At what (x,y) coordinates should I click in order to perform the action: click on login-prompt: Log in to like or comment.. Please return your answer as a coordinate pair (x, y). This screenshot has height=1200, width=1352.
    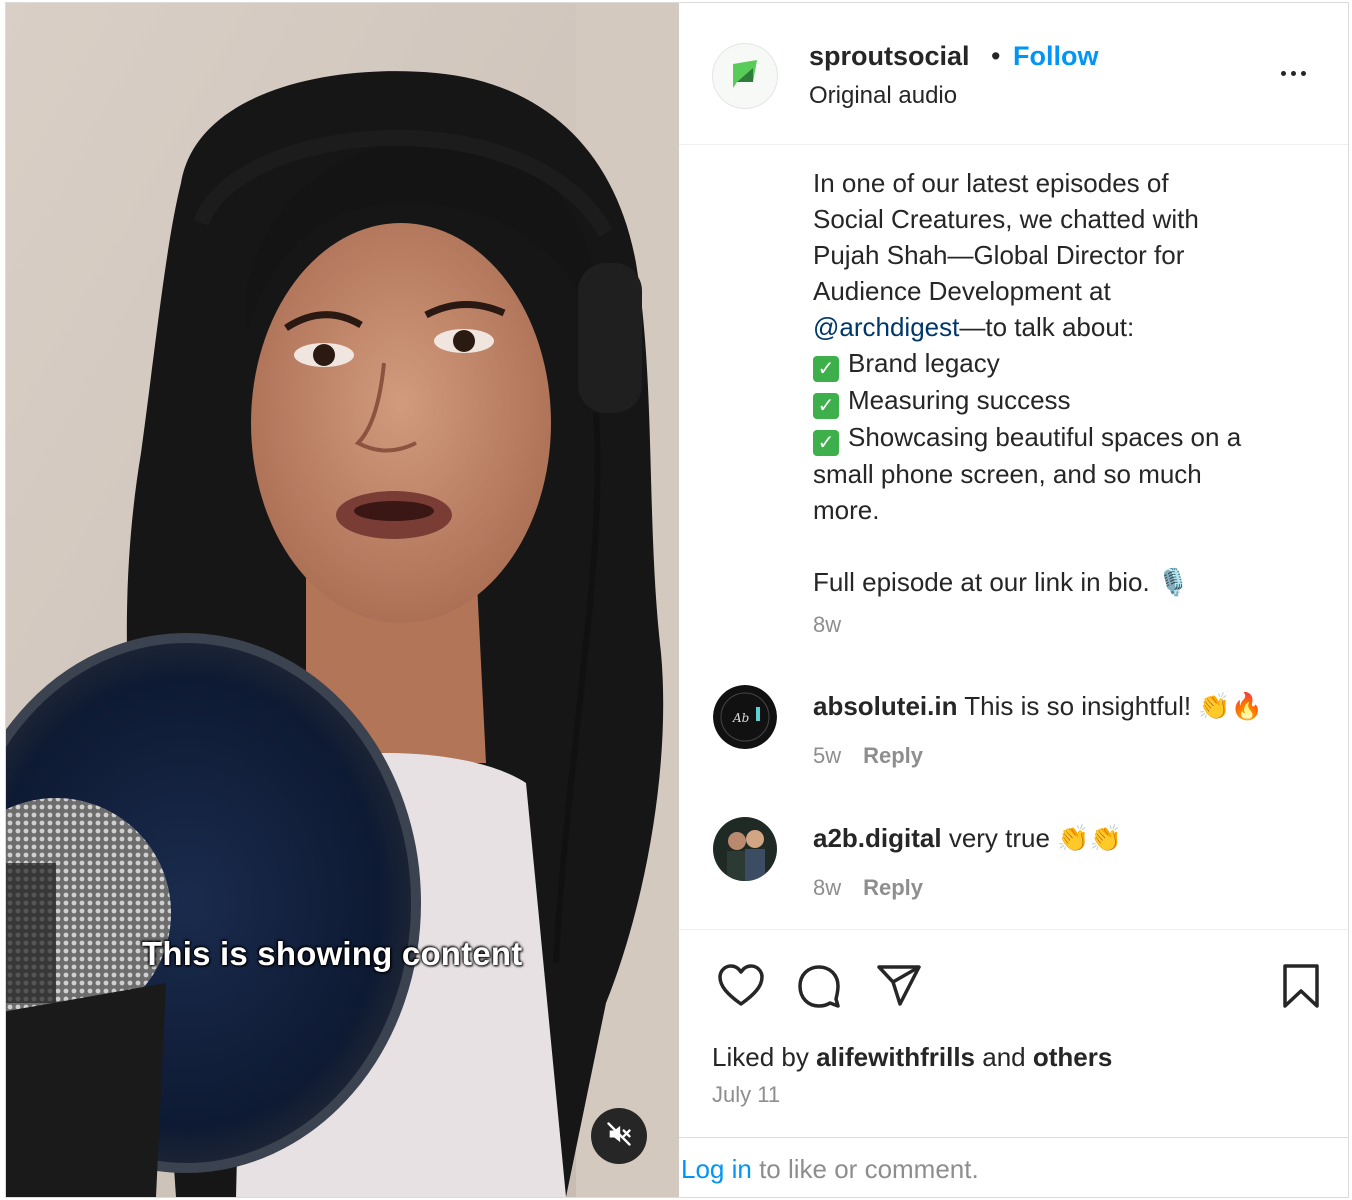
    Looking at the image, I should click on (1013, 1167).